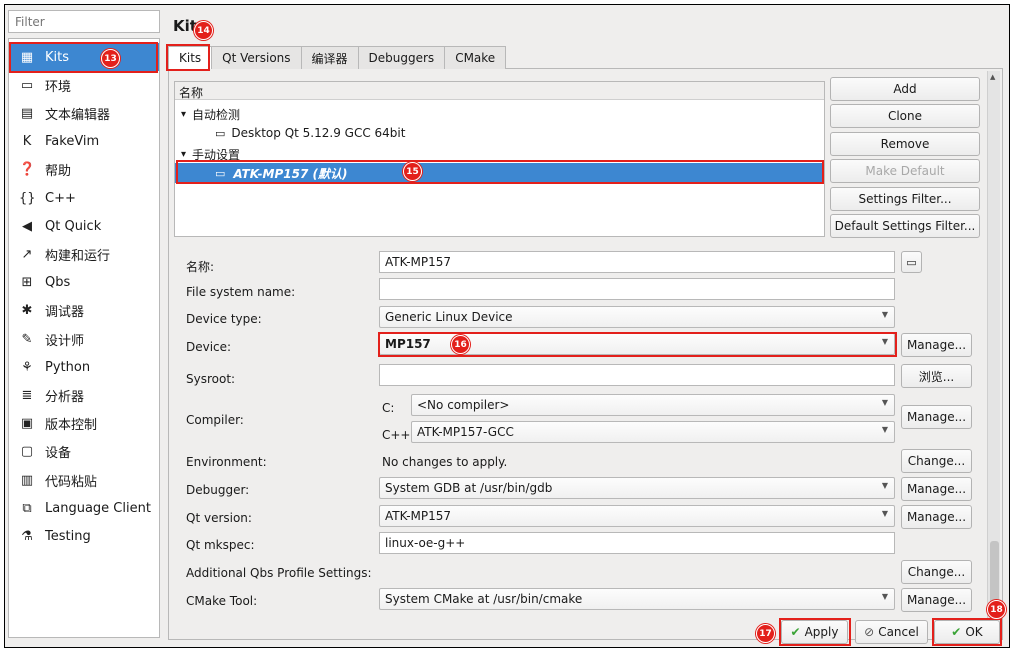 This screenshot has height=652, width=1015. Describe the element at coordinates (84, 142) in the screenshot. I see `sidebar-item-fakevim: K FakeVim` at that location.